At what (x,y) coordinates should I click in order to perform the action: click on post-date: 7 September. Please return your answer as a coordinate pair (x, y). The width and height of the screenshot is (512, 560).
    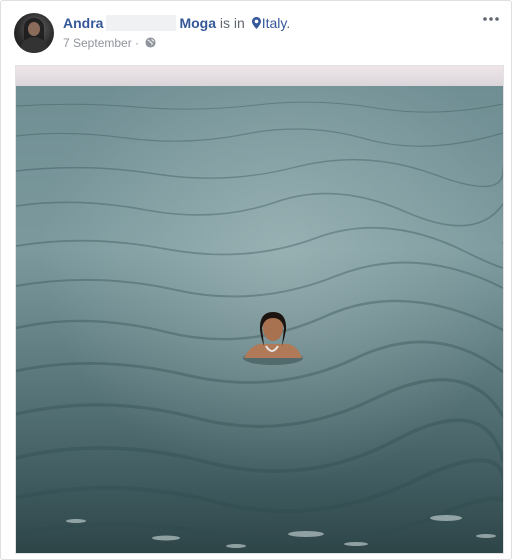
    Looking at the image, I should click on (97, 43).